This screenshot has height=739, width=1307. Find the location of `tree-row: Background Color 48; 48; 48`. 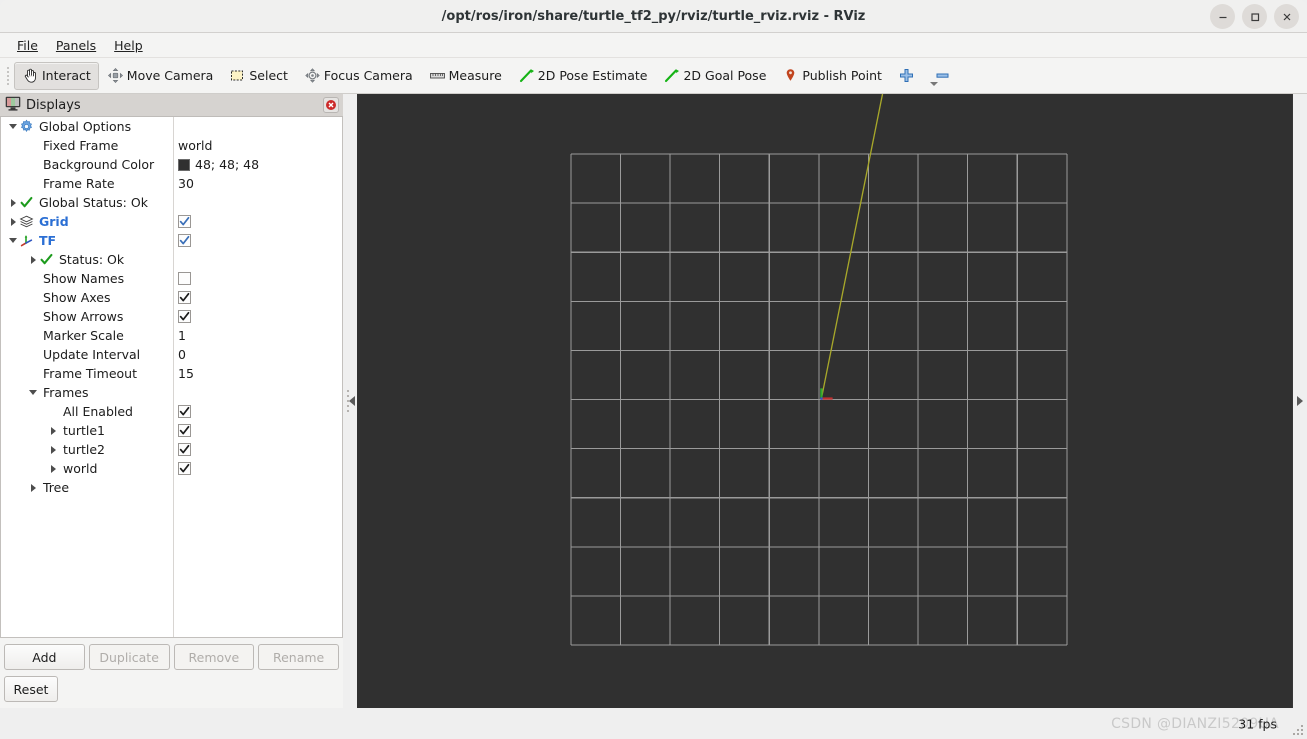

tree-row: Background Color 48; 48; 48 is located at coordinates (171, 164).